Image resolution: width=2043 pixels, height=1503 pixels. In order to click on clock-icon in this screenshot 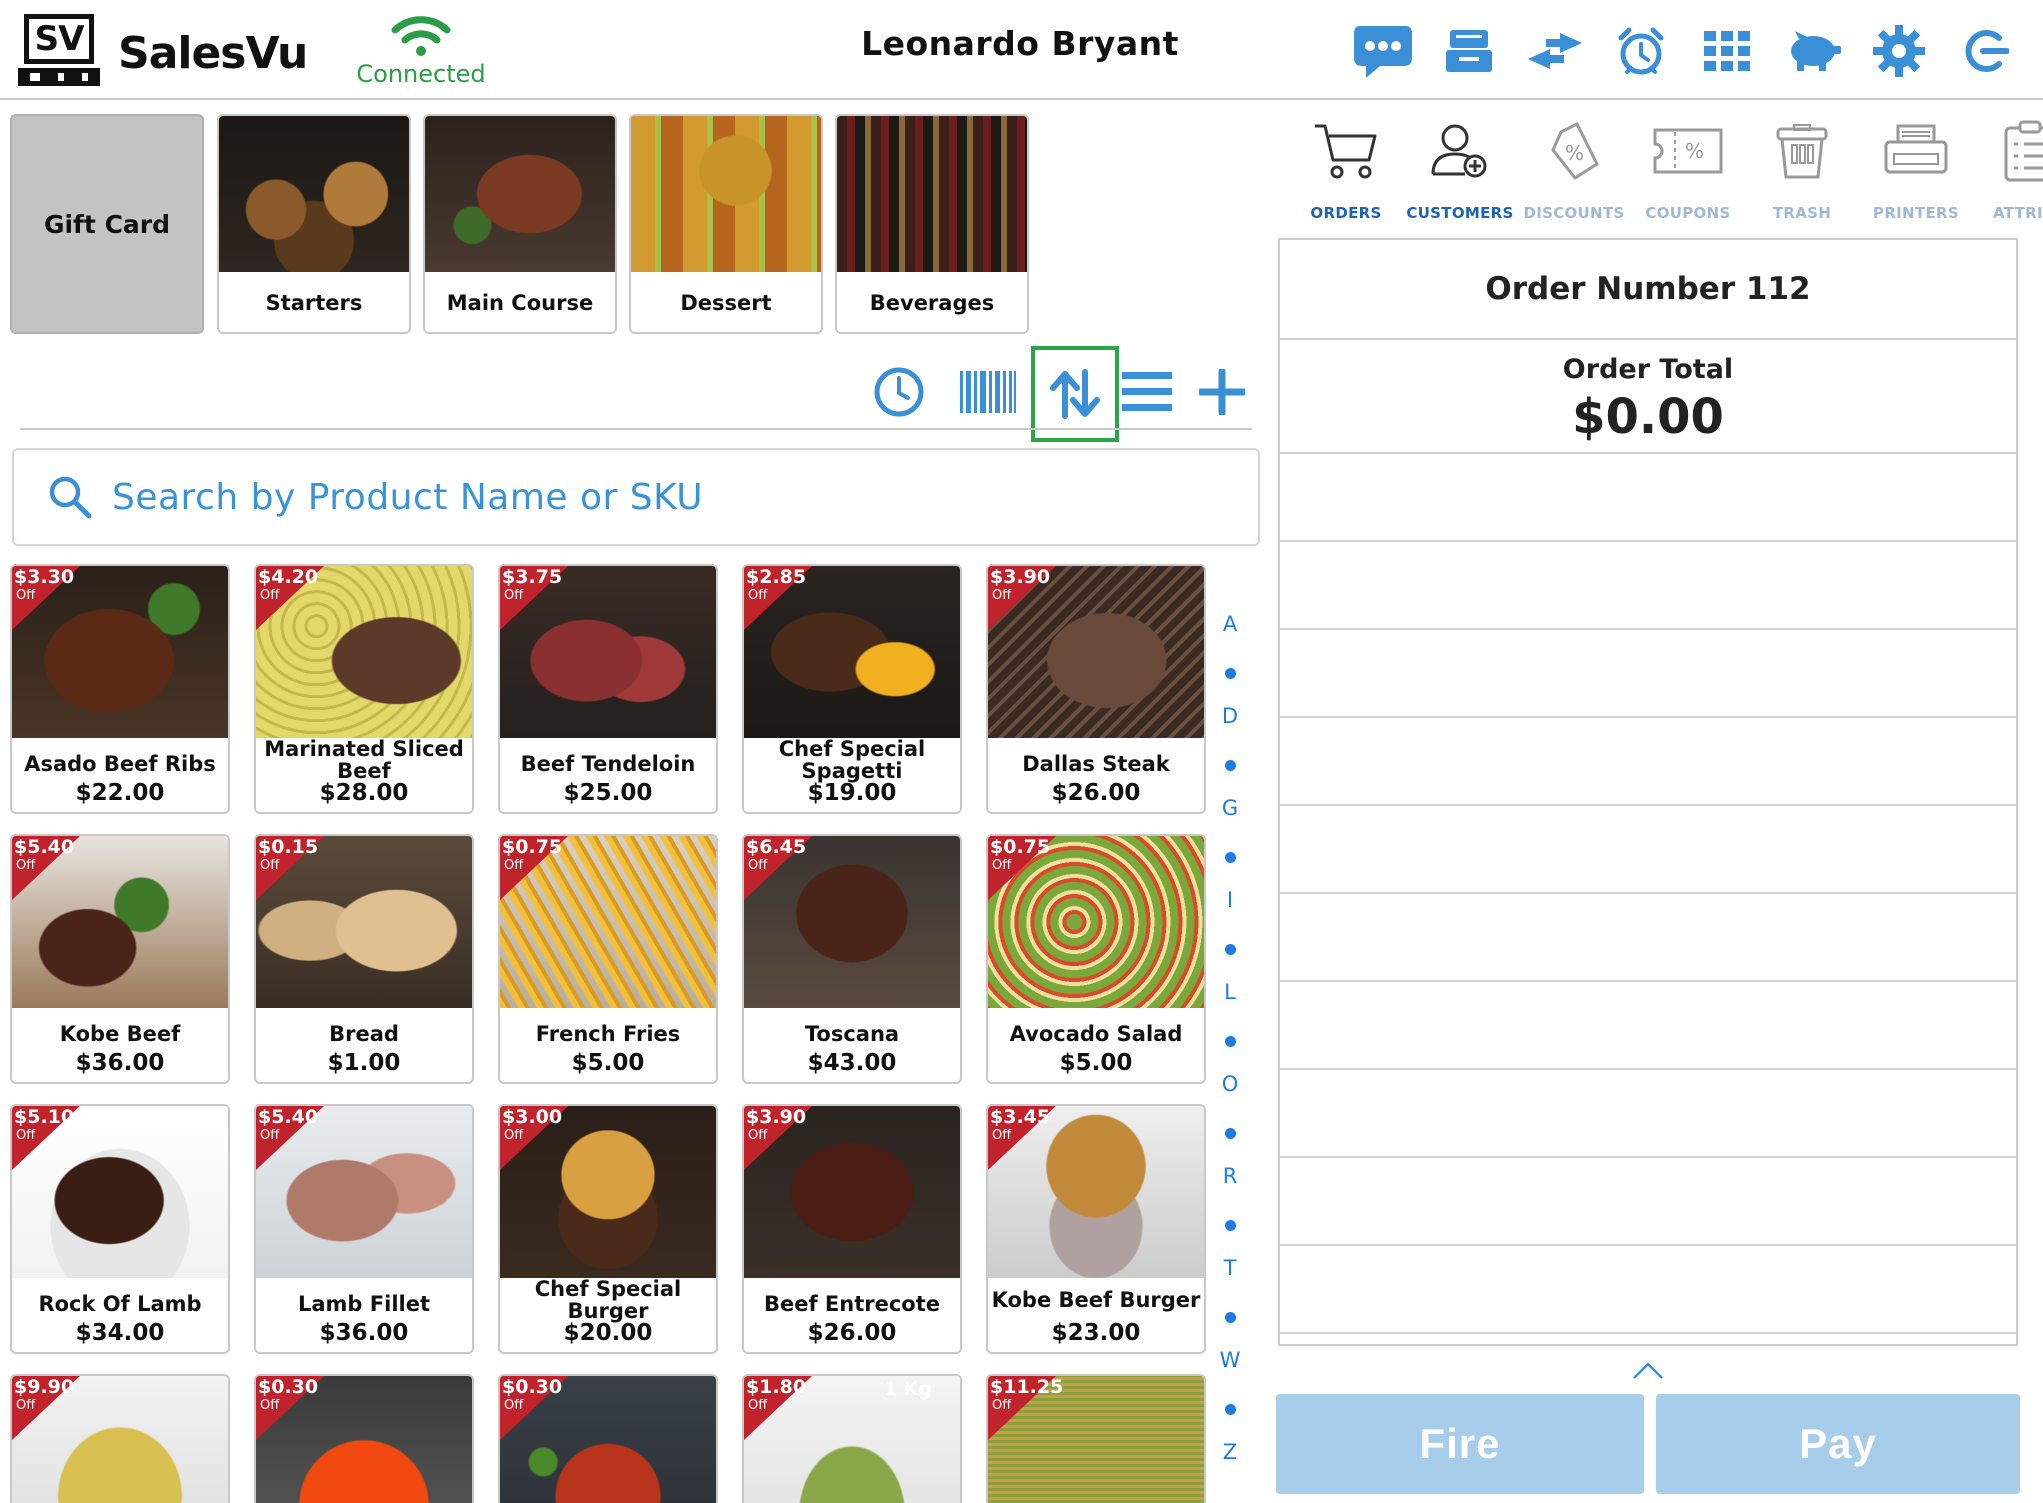, I will do `click(899, 392)`.